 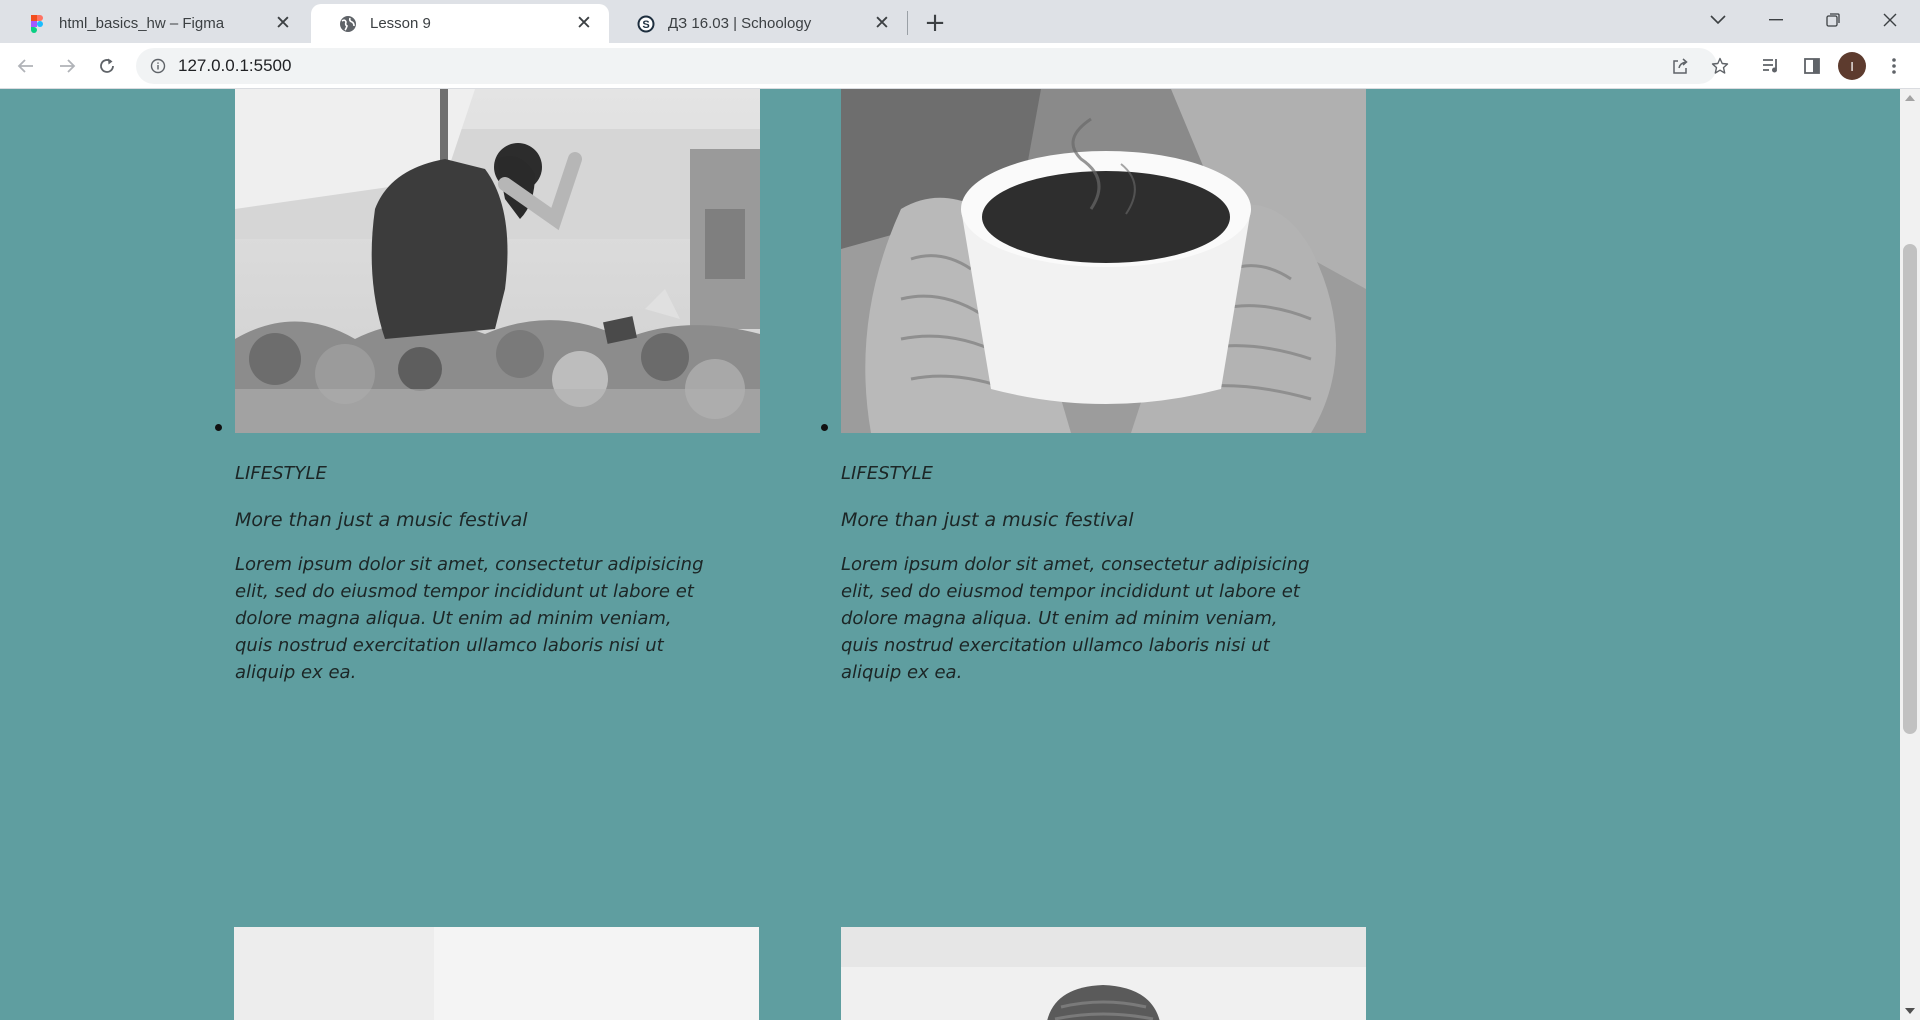 What do you see at coordinates (67, 66) in the screenshot?
I see `forward-button` at bounding box center [67, 66].